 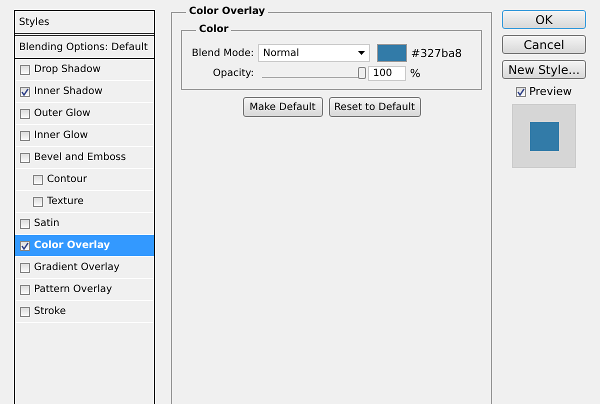 I want to click on color-swatch, so click(x=392, y=53).